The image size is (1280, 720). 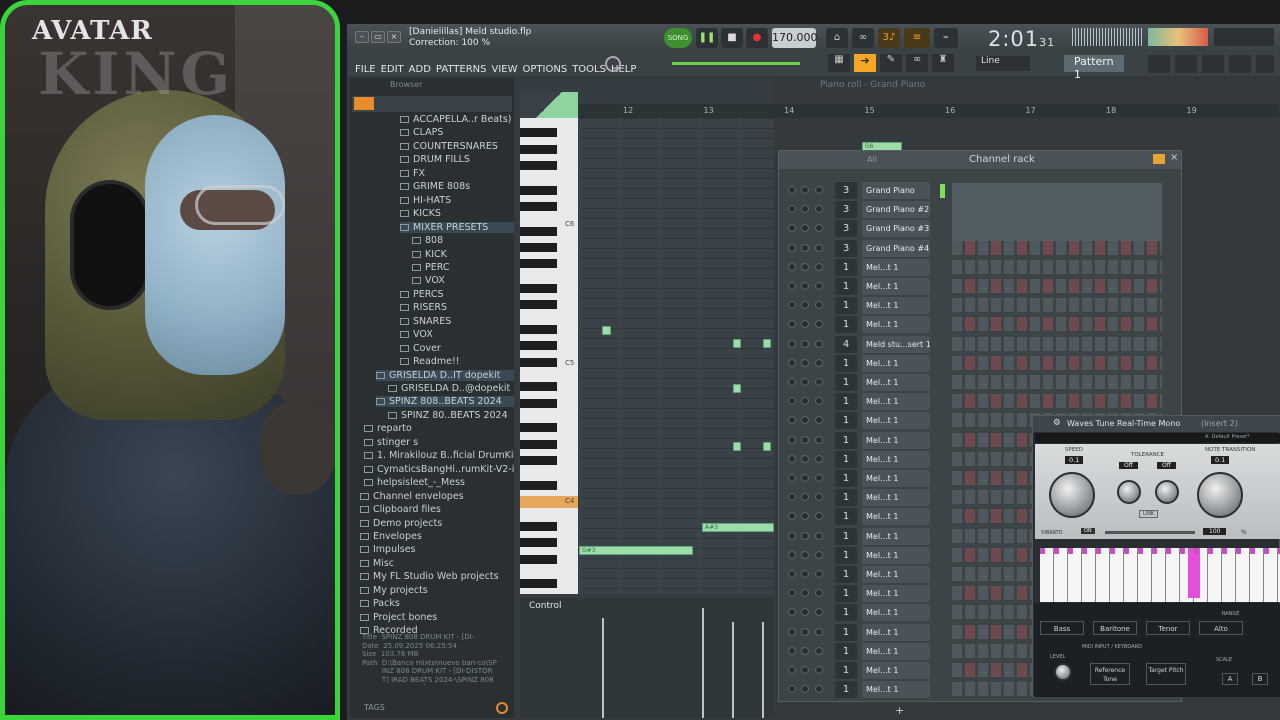 I want to click on channel-row: 1 Mel...t 1, so click(x=977, y=382).